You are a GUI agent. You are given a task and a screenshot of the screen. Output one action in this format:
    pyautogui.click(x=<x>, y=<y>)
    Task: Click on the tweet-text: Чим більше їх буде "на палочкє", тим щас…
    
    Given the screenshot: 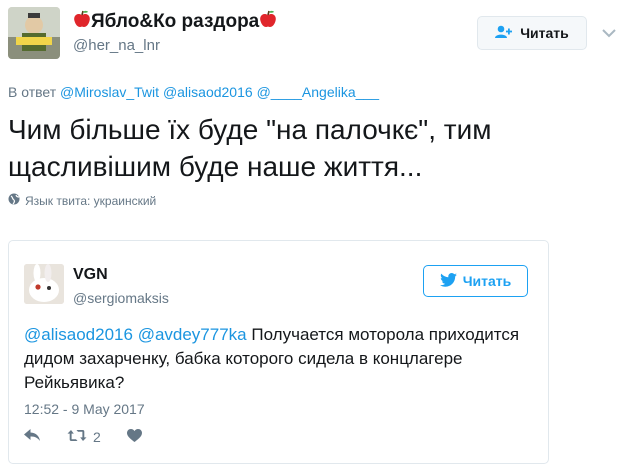 What is the action you would take?
    pyautogui.click(x=250, y=148)
    